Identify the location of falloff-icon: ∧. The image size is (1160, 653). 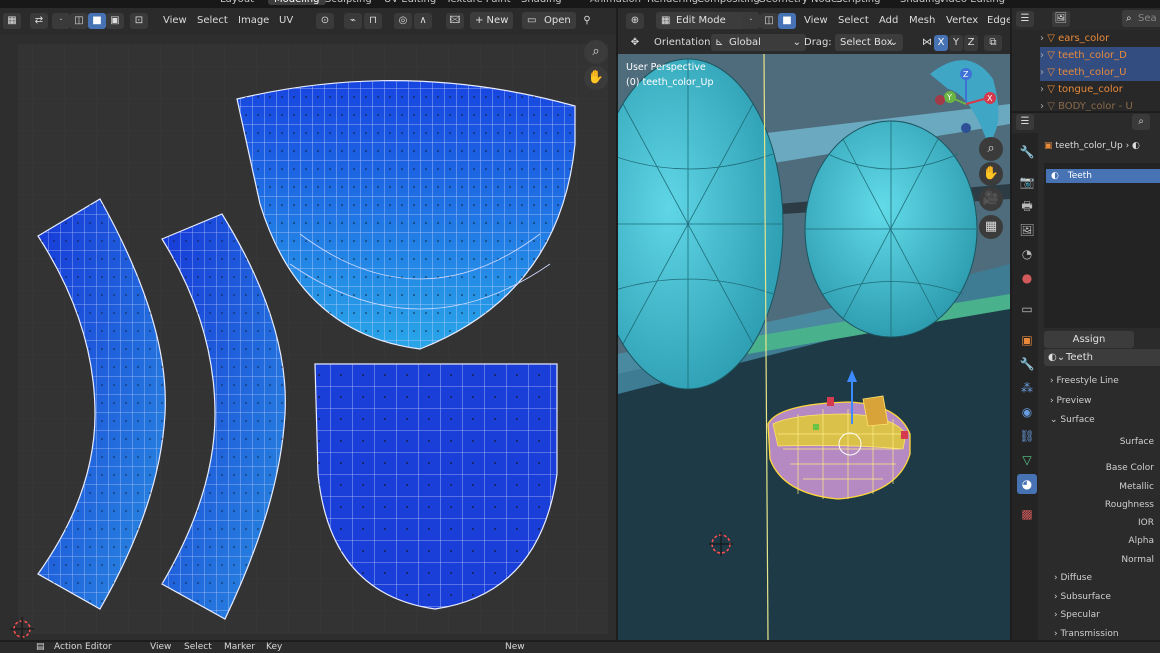
(423, 21).